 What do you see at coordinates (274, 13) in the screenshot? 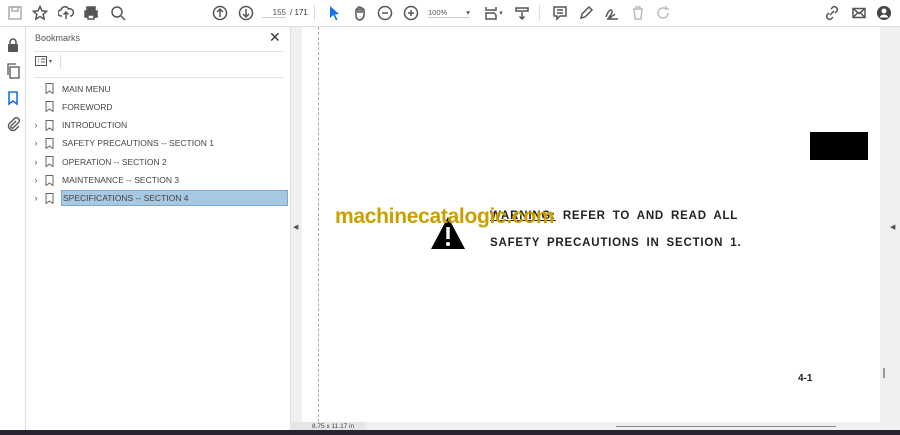
I see `page-number-input: 155` at bounding box center [274, 13].